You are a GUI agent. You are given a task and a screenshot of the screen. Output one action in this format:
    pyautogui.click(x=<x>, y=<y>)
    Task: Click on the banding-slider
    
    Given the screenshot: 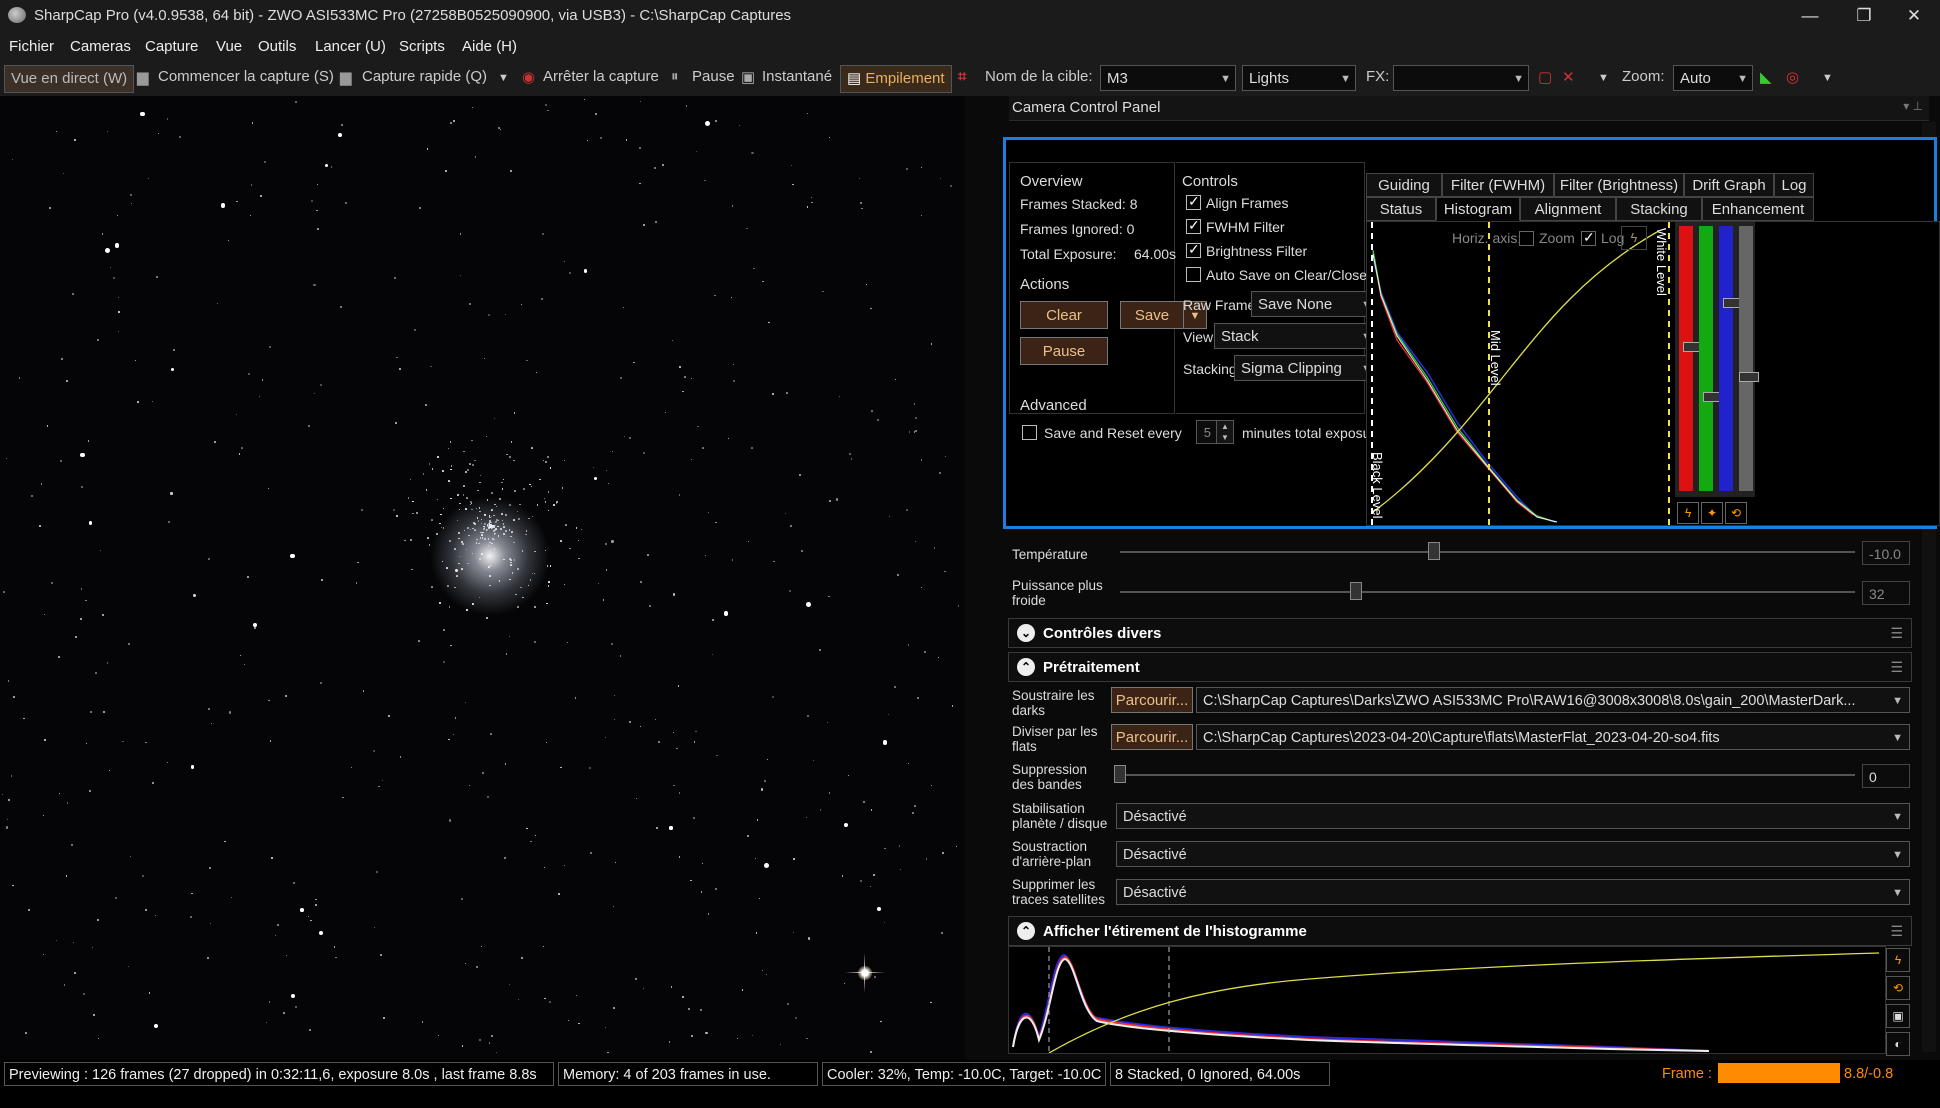 What is the action you would take?
    pyautogui.click(x=1487, y=775)
    